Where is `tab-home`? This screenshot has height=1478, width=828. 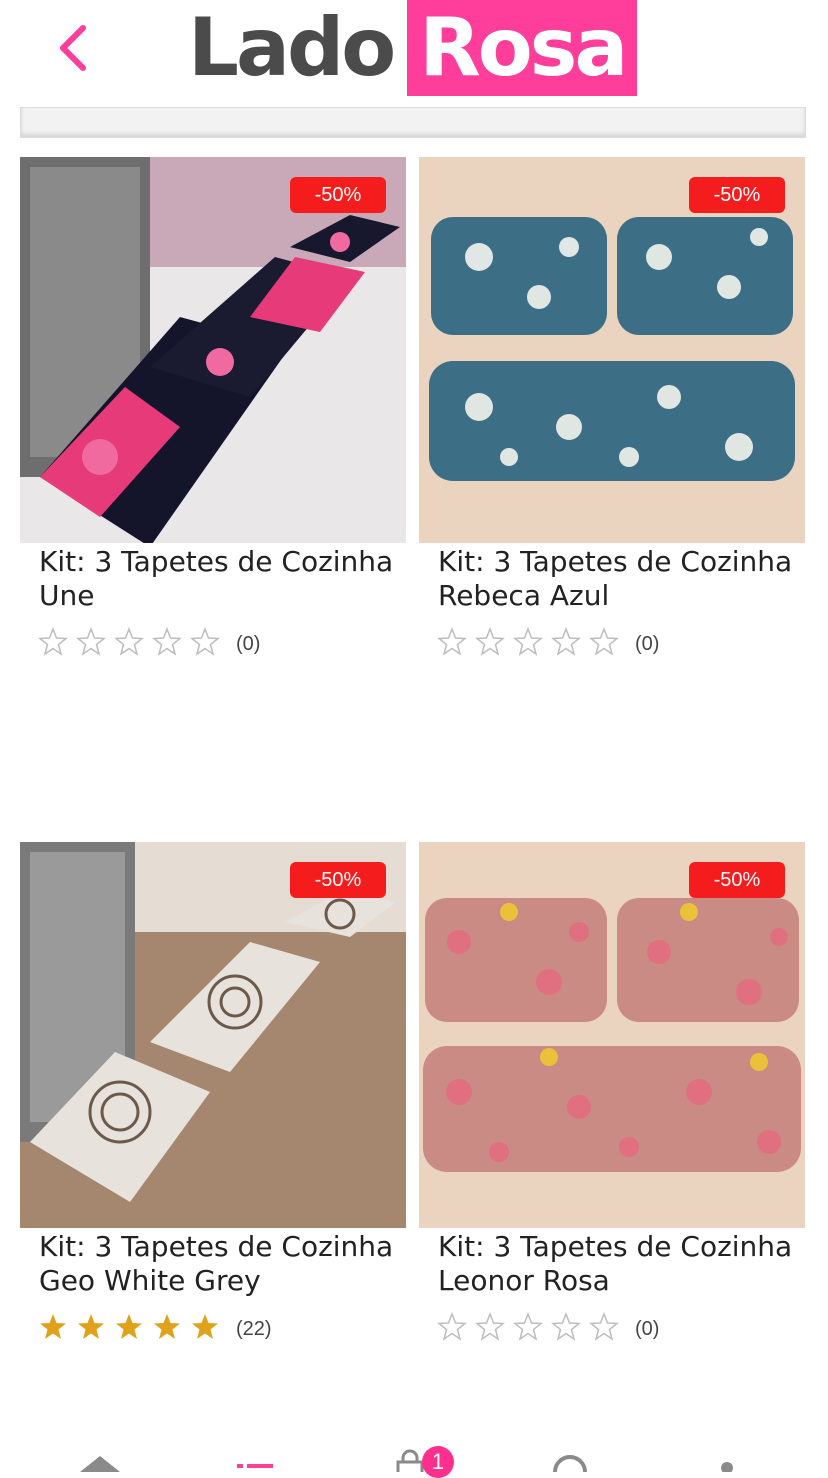
tab-home is located at coordinates (100, 1446).